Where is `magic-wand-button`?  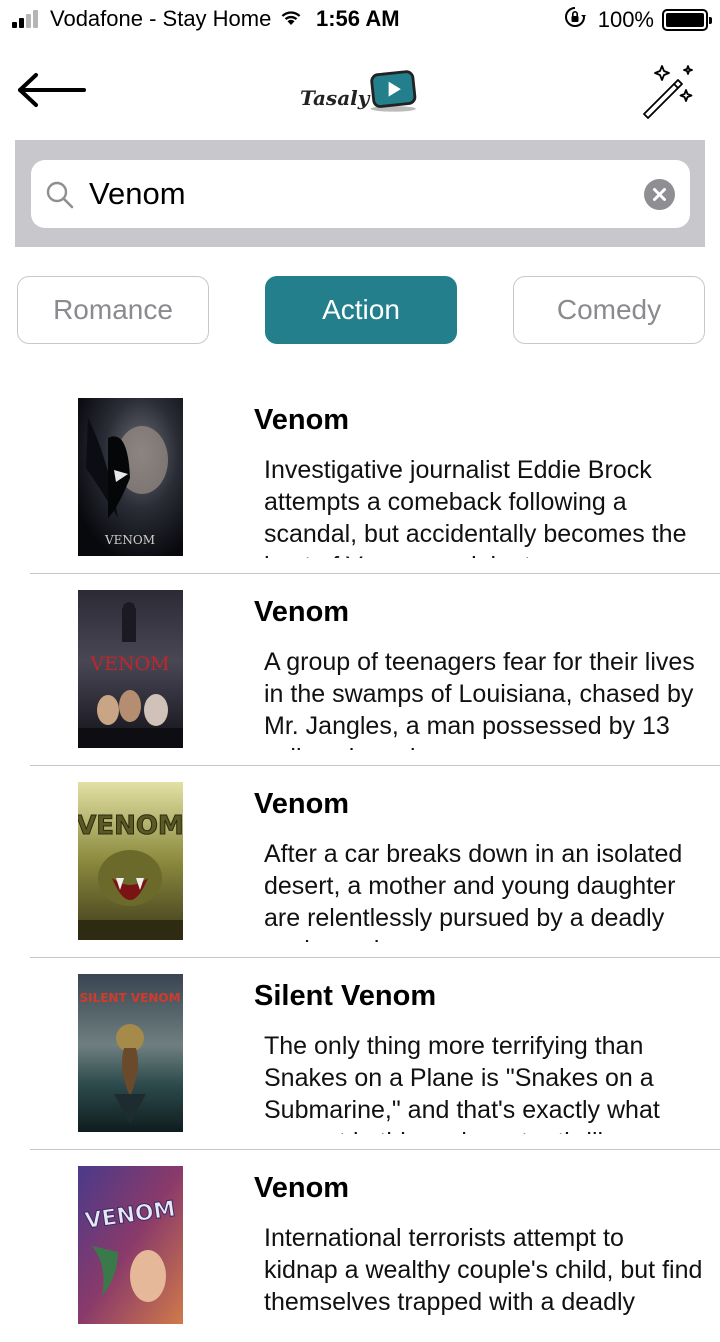
magic-wand-button is located at coordinates (668, 92).